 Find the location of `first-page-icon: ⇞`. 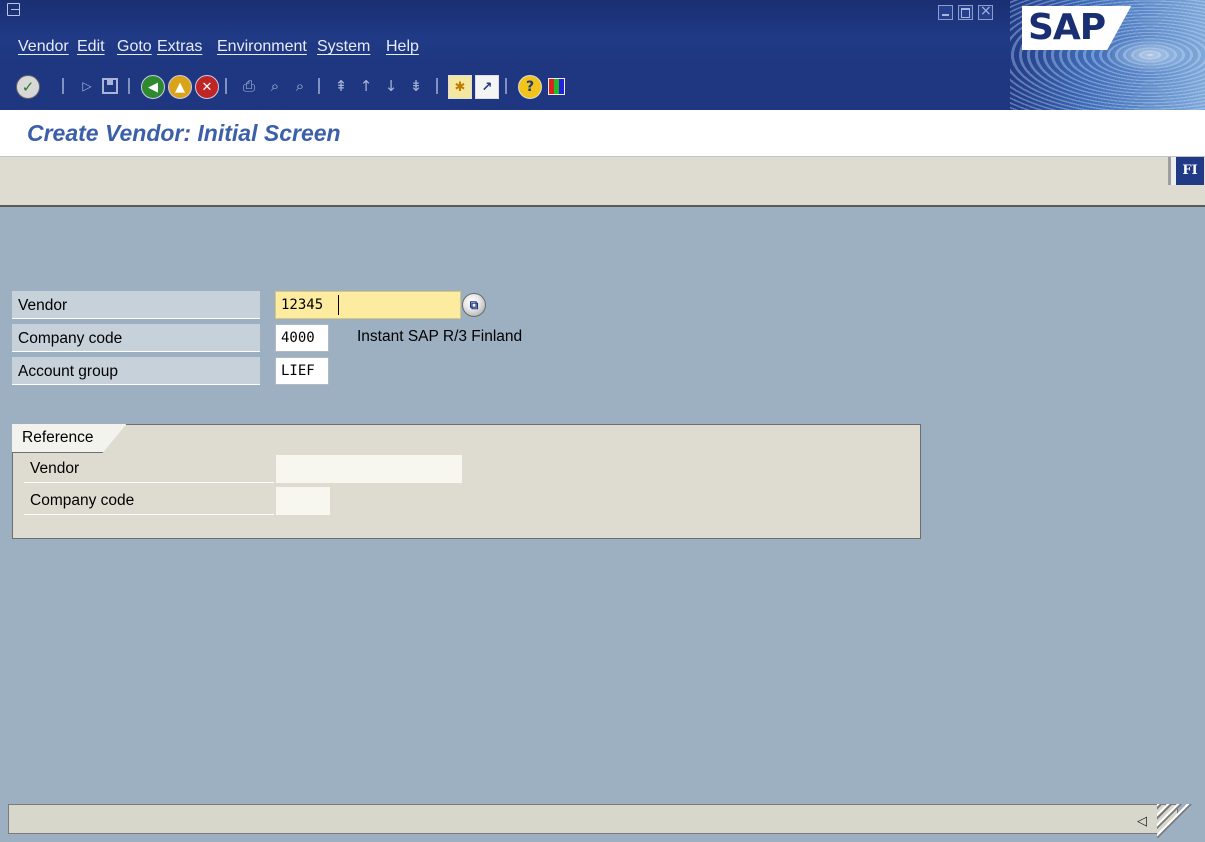

first-page-icon: ⇞ is located at coordinates (341, 86).